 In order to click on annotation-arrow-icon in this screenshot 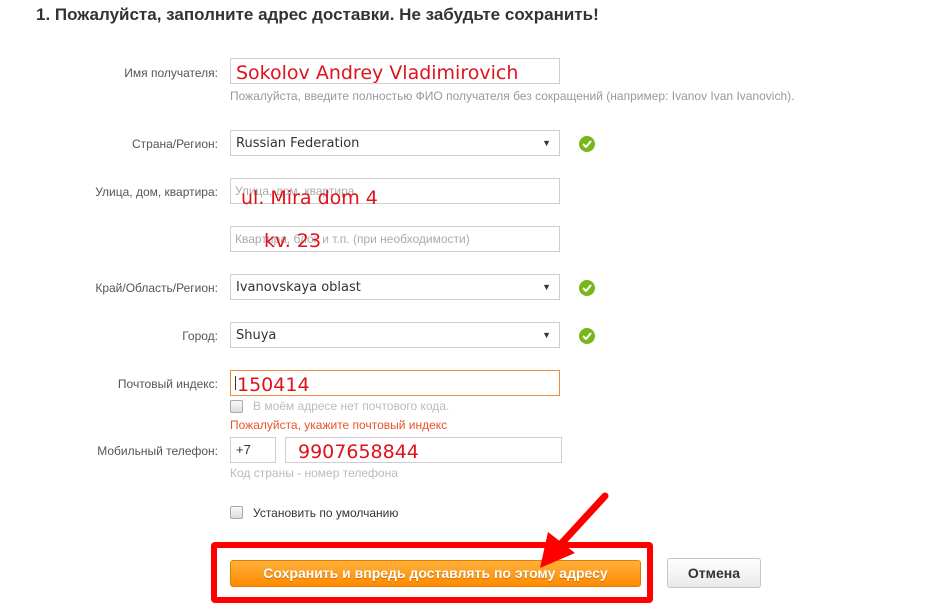, I will do `click(574, 530)`.